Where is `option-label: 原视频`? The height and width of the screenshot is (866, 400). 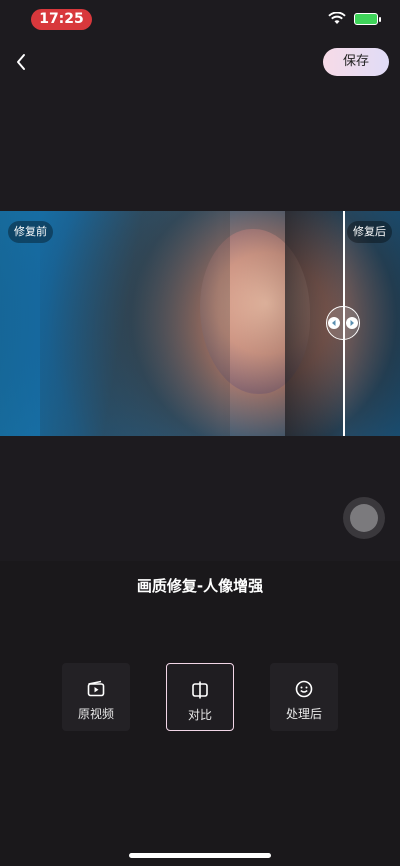
option-label: 原视频 is located at coordinates (95, 714).